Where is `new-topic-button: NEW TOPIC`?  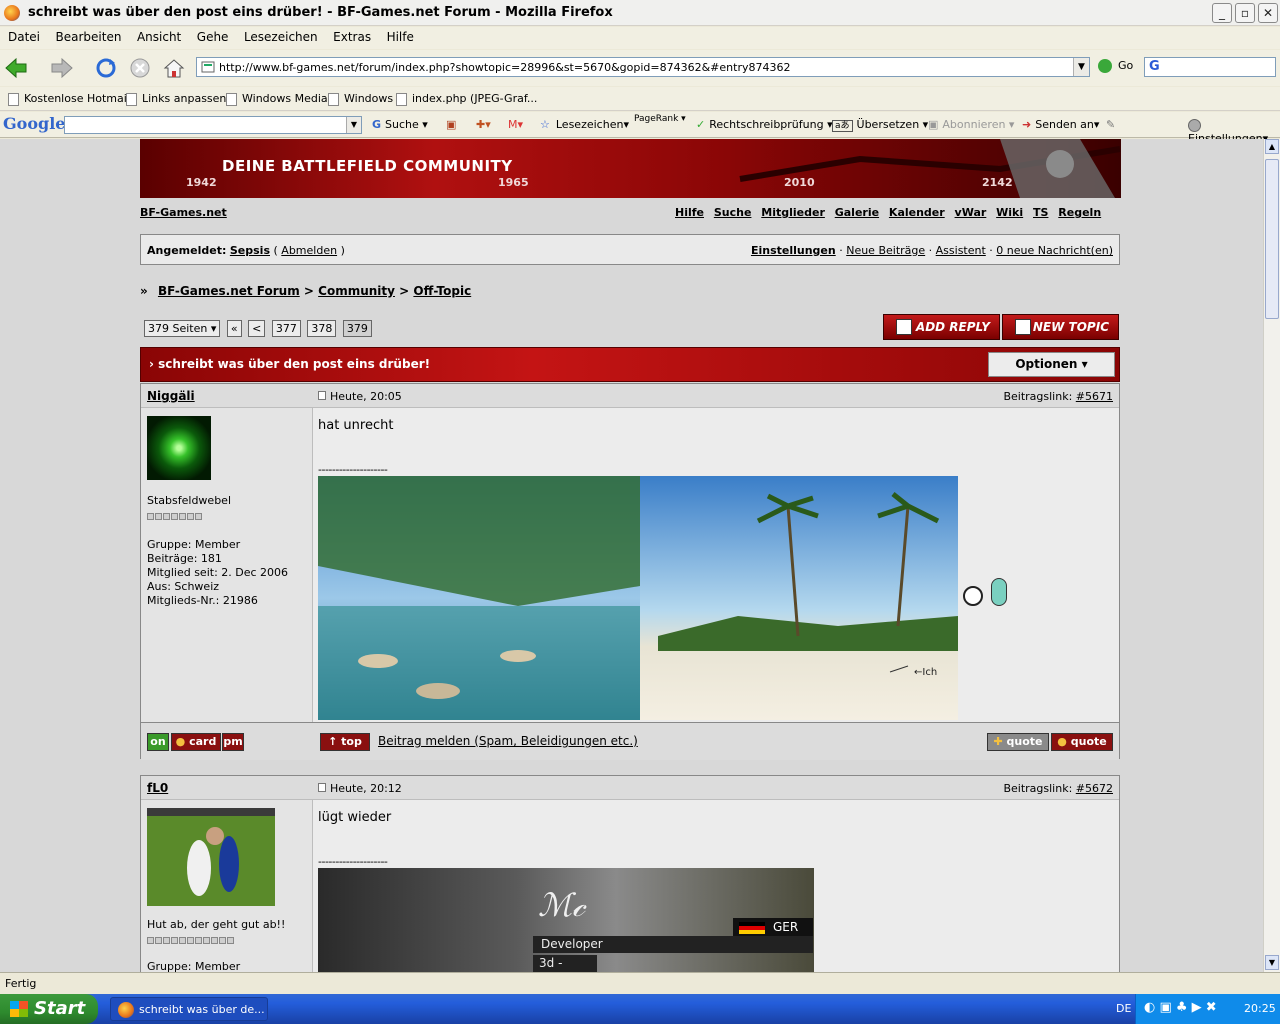
new-topic-button: NEW TOPIC is located at coordinates (1060, 327).